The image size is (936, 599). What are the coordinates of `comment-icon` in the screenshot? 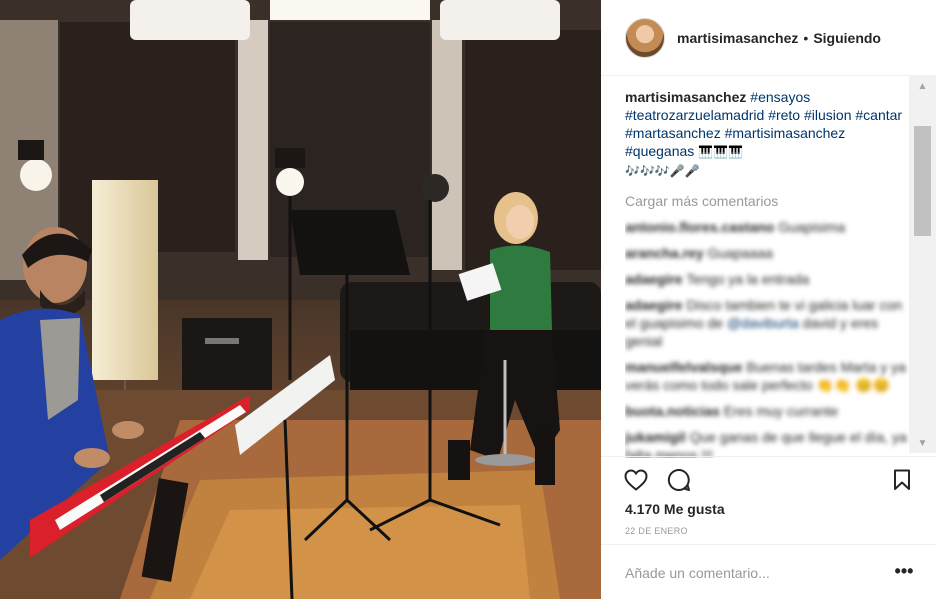 It's located at (679, 480).